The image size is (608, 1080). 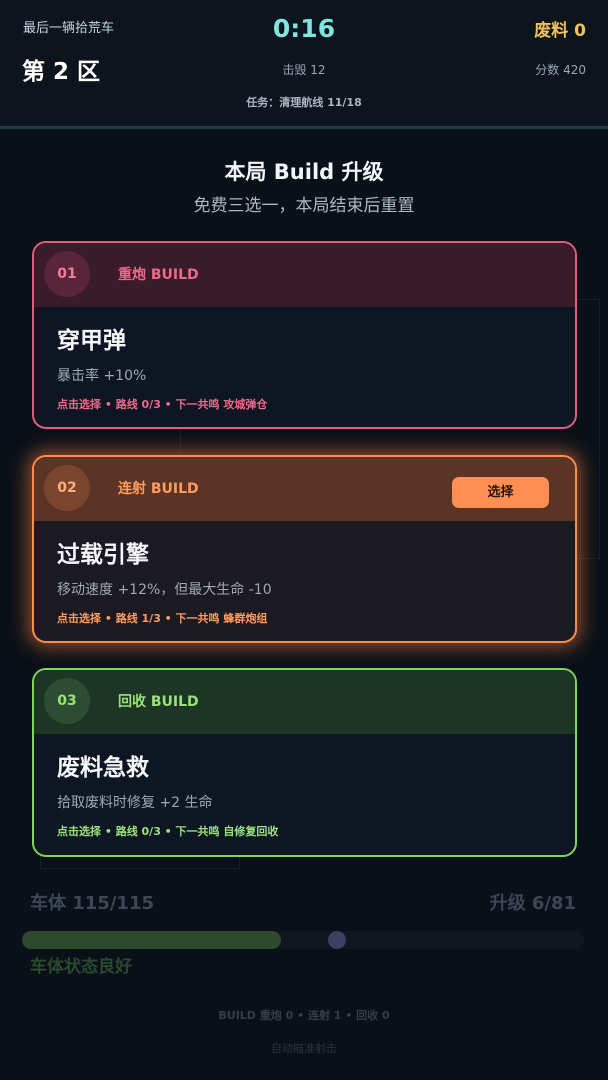 I want to click on upgrade-description: 移动速度 +12%，但最大生命 -10, so click(x=164, y=590).